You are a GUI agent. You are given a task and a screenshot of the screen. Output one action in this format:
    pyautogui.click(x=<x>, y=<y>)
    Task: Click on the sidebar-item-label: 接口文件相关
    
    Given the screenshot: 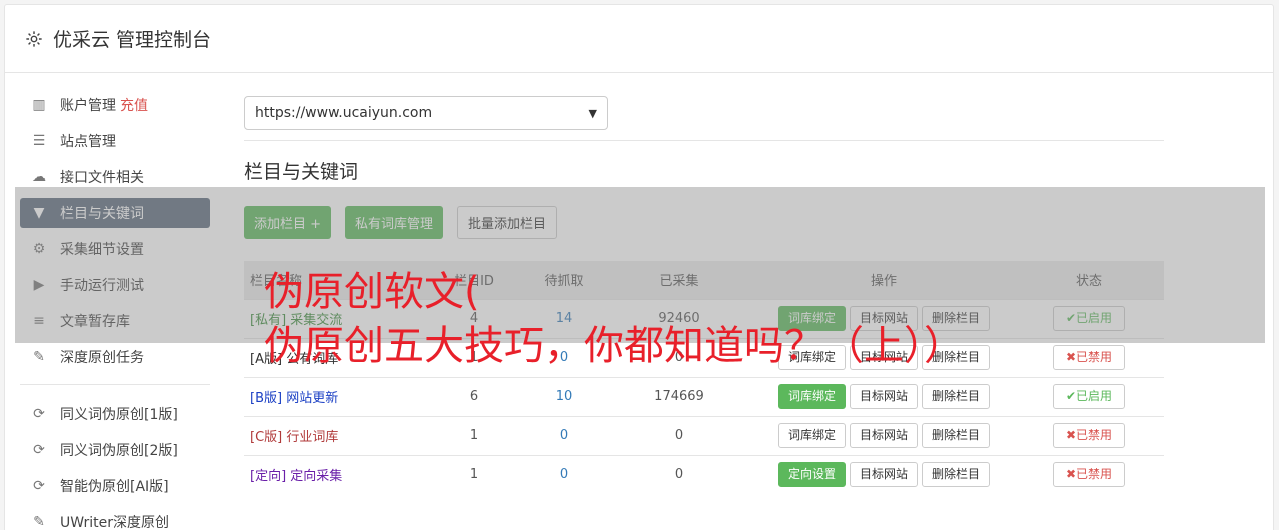 What is the action you would take?
    pyautogui.click(x=102, y=178)
    